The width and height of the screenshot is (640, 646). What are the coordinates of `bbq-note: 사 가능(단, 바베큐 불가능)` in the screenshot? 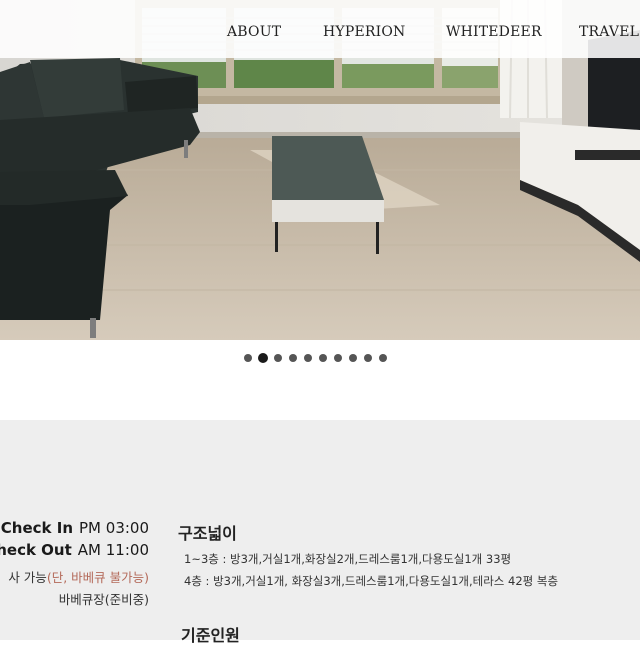 It's located at (74, 578).